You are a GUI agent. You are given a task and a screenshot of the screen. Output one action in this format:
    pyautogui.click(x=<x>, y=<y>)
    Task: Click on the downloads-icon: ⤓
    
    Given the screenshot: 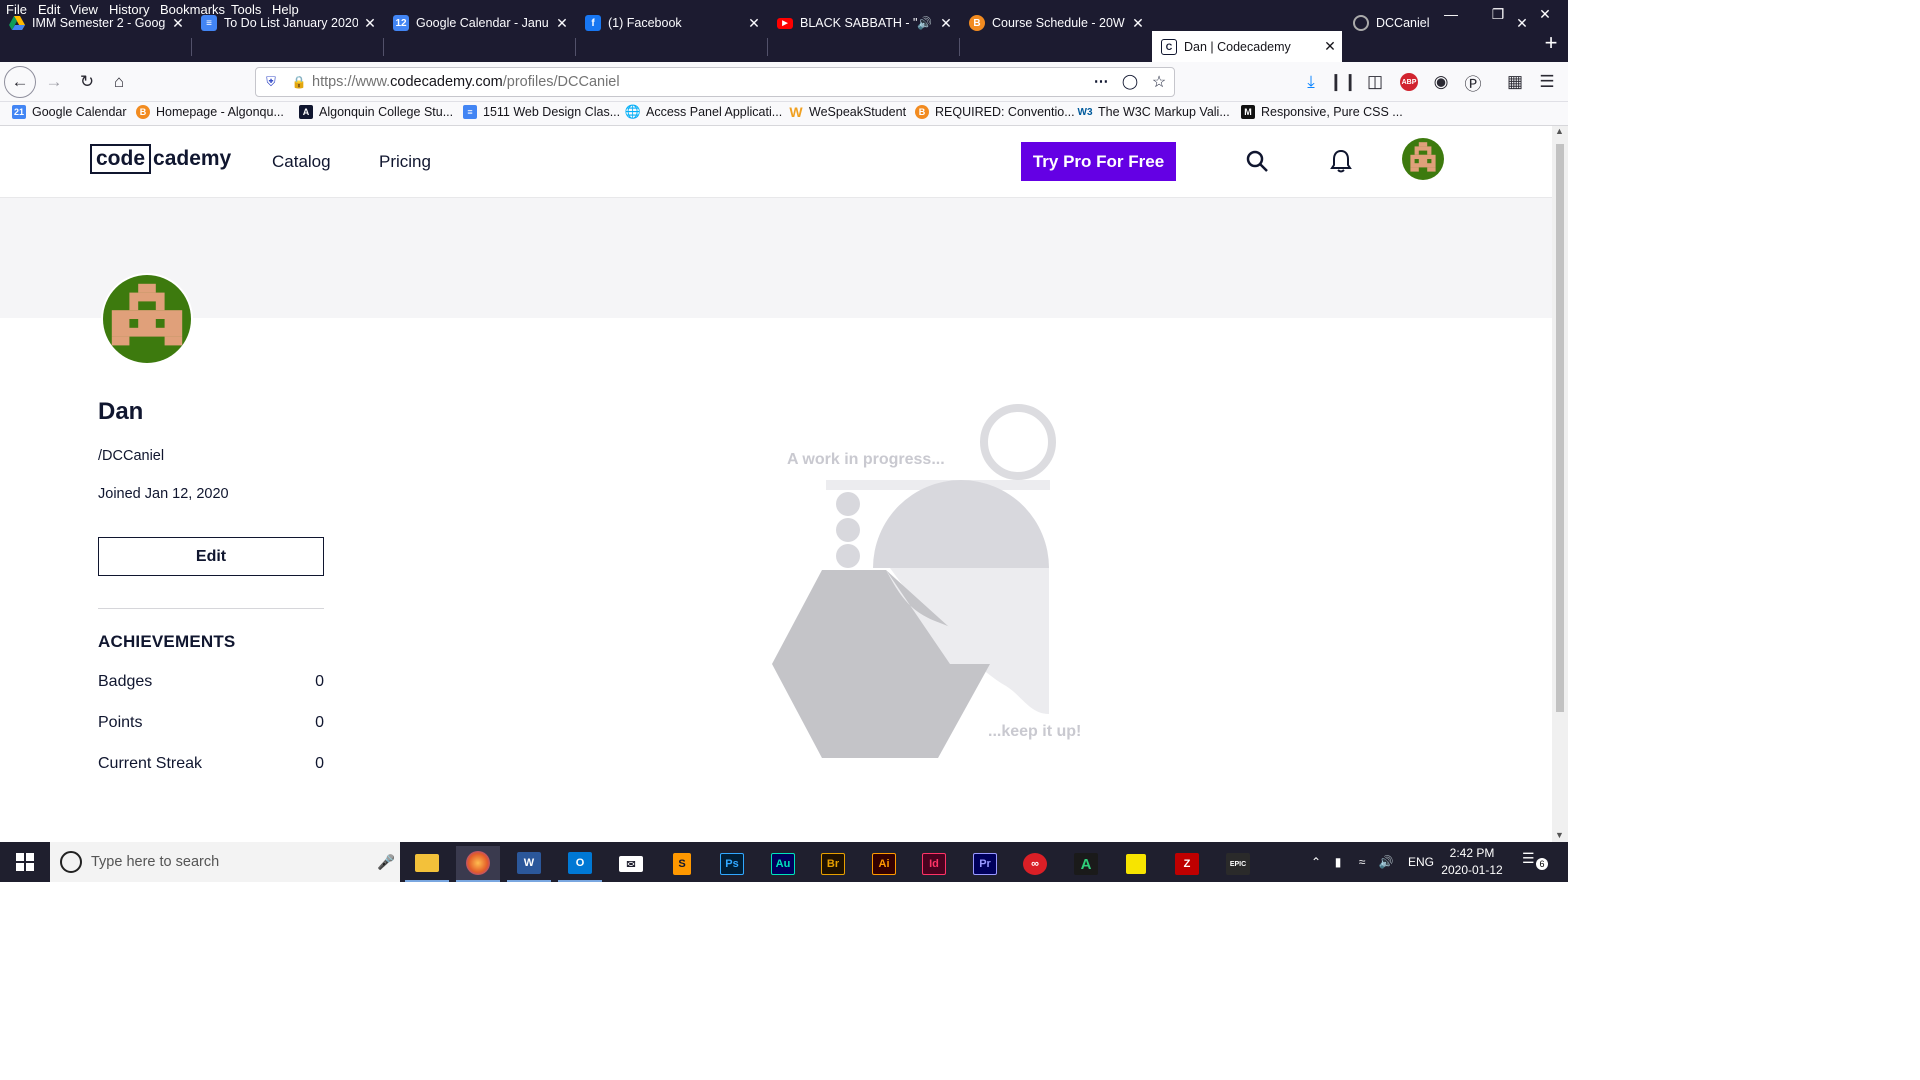 What is the action you would take?
    pyautogui.click(x=1311, y=82)
    